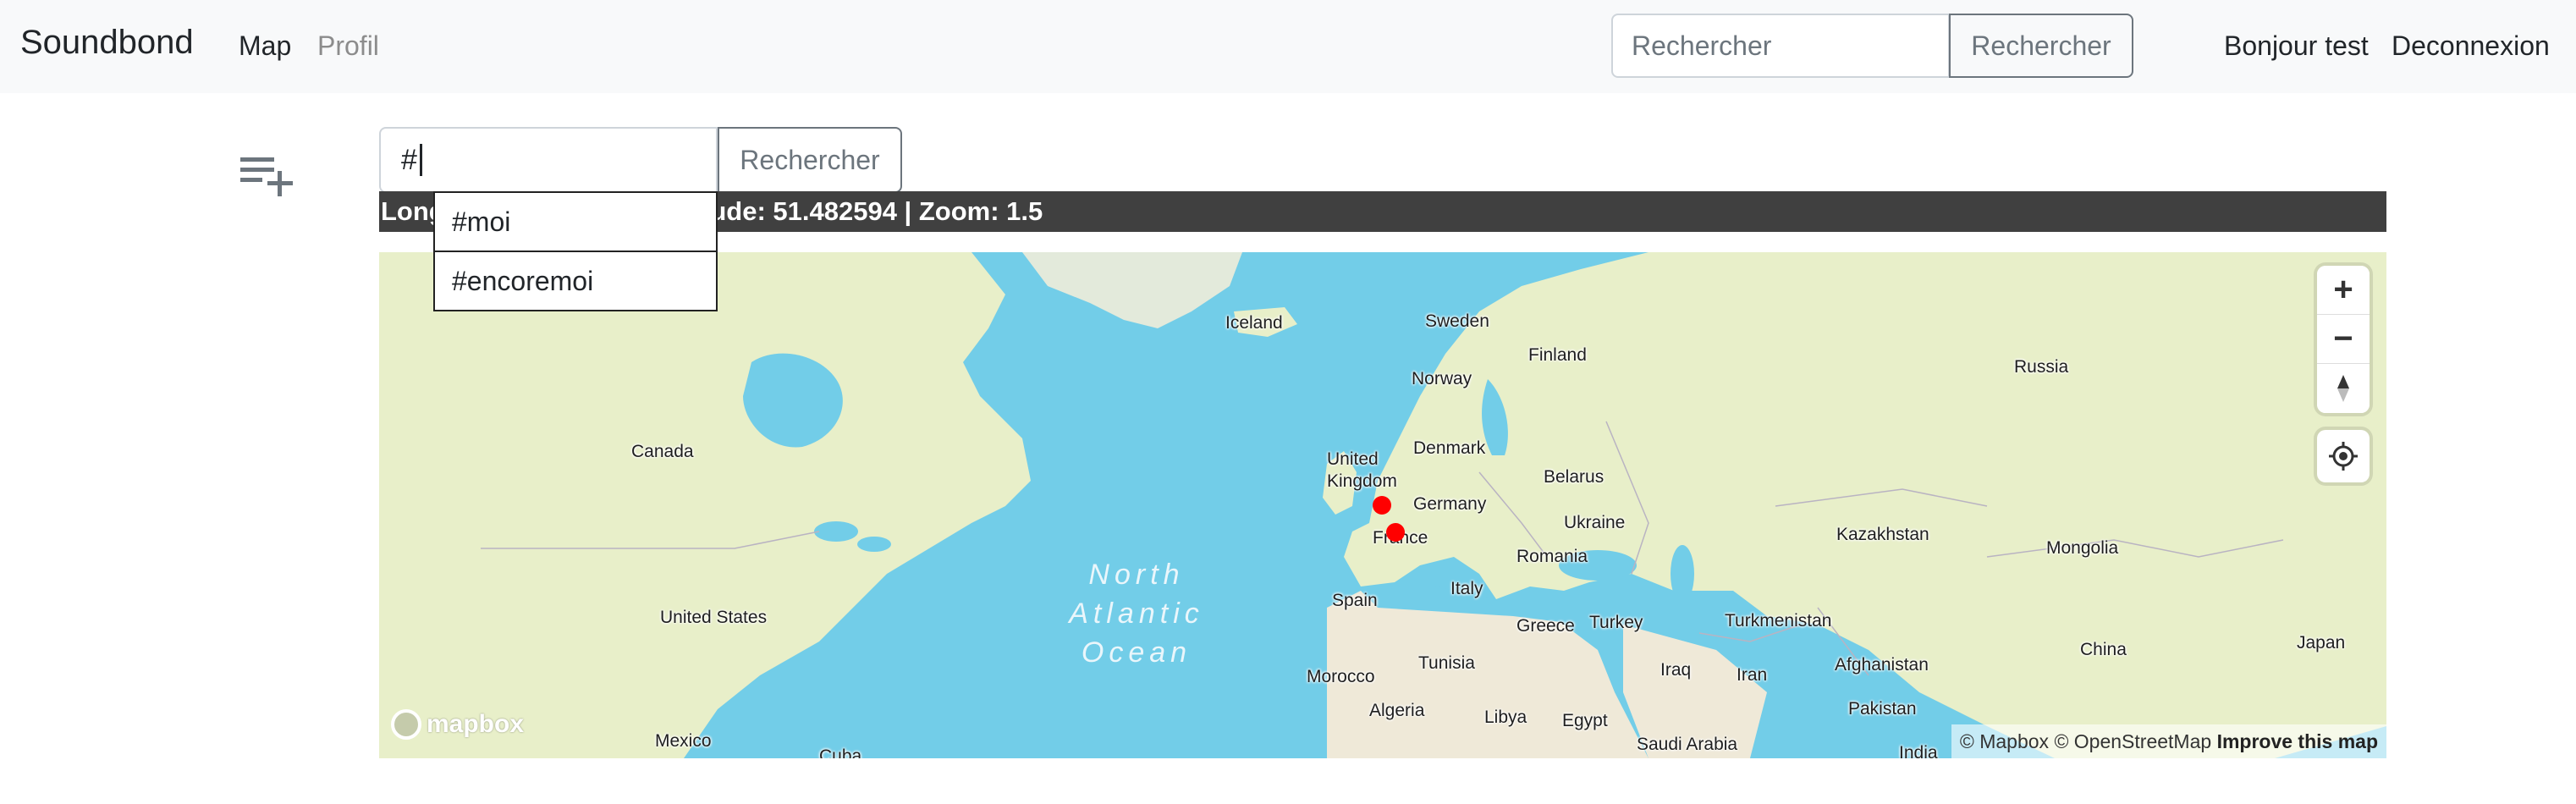 The width and height of the screenshot is (2576, 804). What do you see at coordinates (1882, 665) in the screenshot?
I see `map-label-afghanistan: Afghanistan` at bounding box center [1882, 665].